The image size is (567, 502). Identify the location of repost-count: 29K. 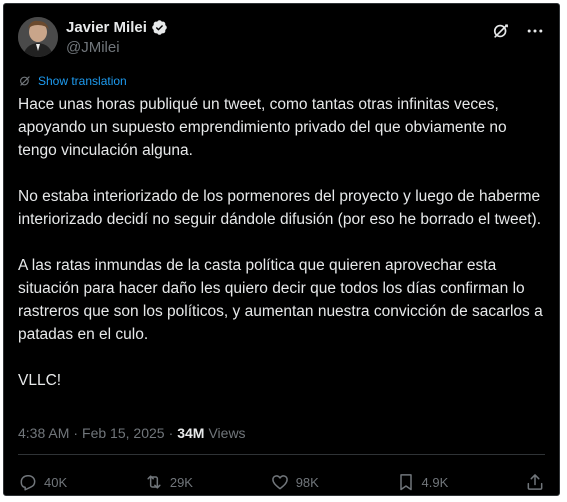
(181, 482).